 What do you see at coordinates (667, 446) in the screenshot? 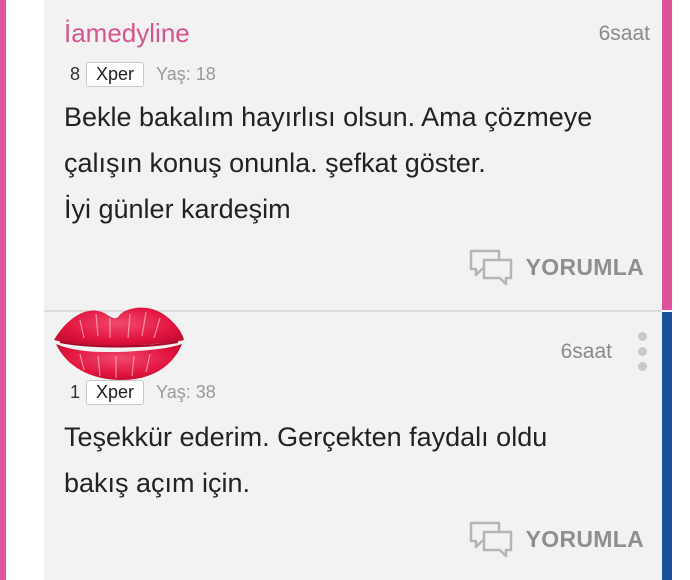
I see `right-accent-bar-blue` at bounding box center [667, 446].